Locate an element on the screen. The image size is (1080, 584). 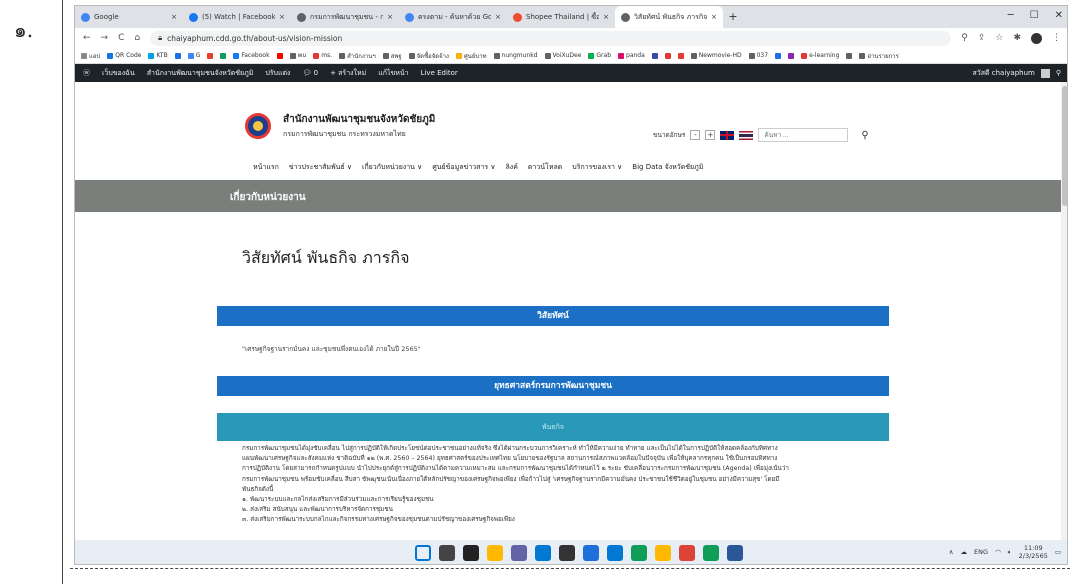
browser-tab: กรมการพัฒนาชุมชน - กระทรวงมหาดไทย × is located at coordinates (345, 17).